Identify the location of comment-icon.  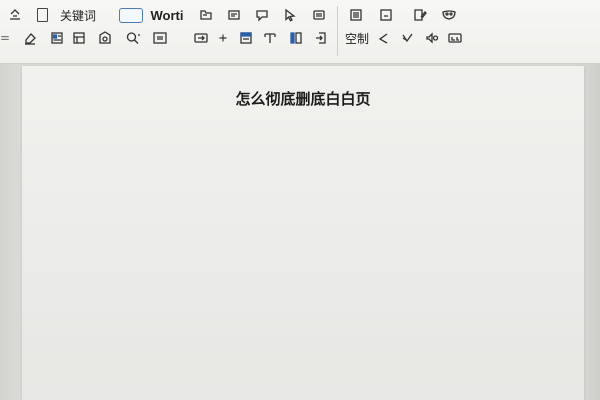
(262, 15).